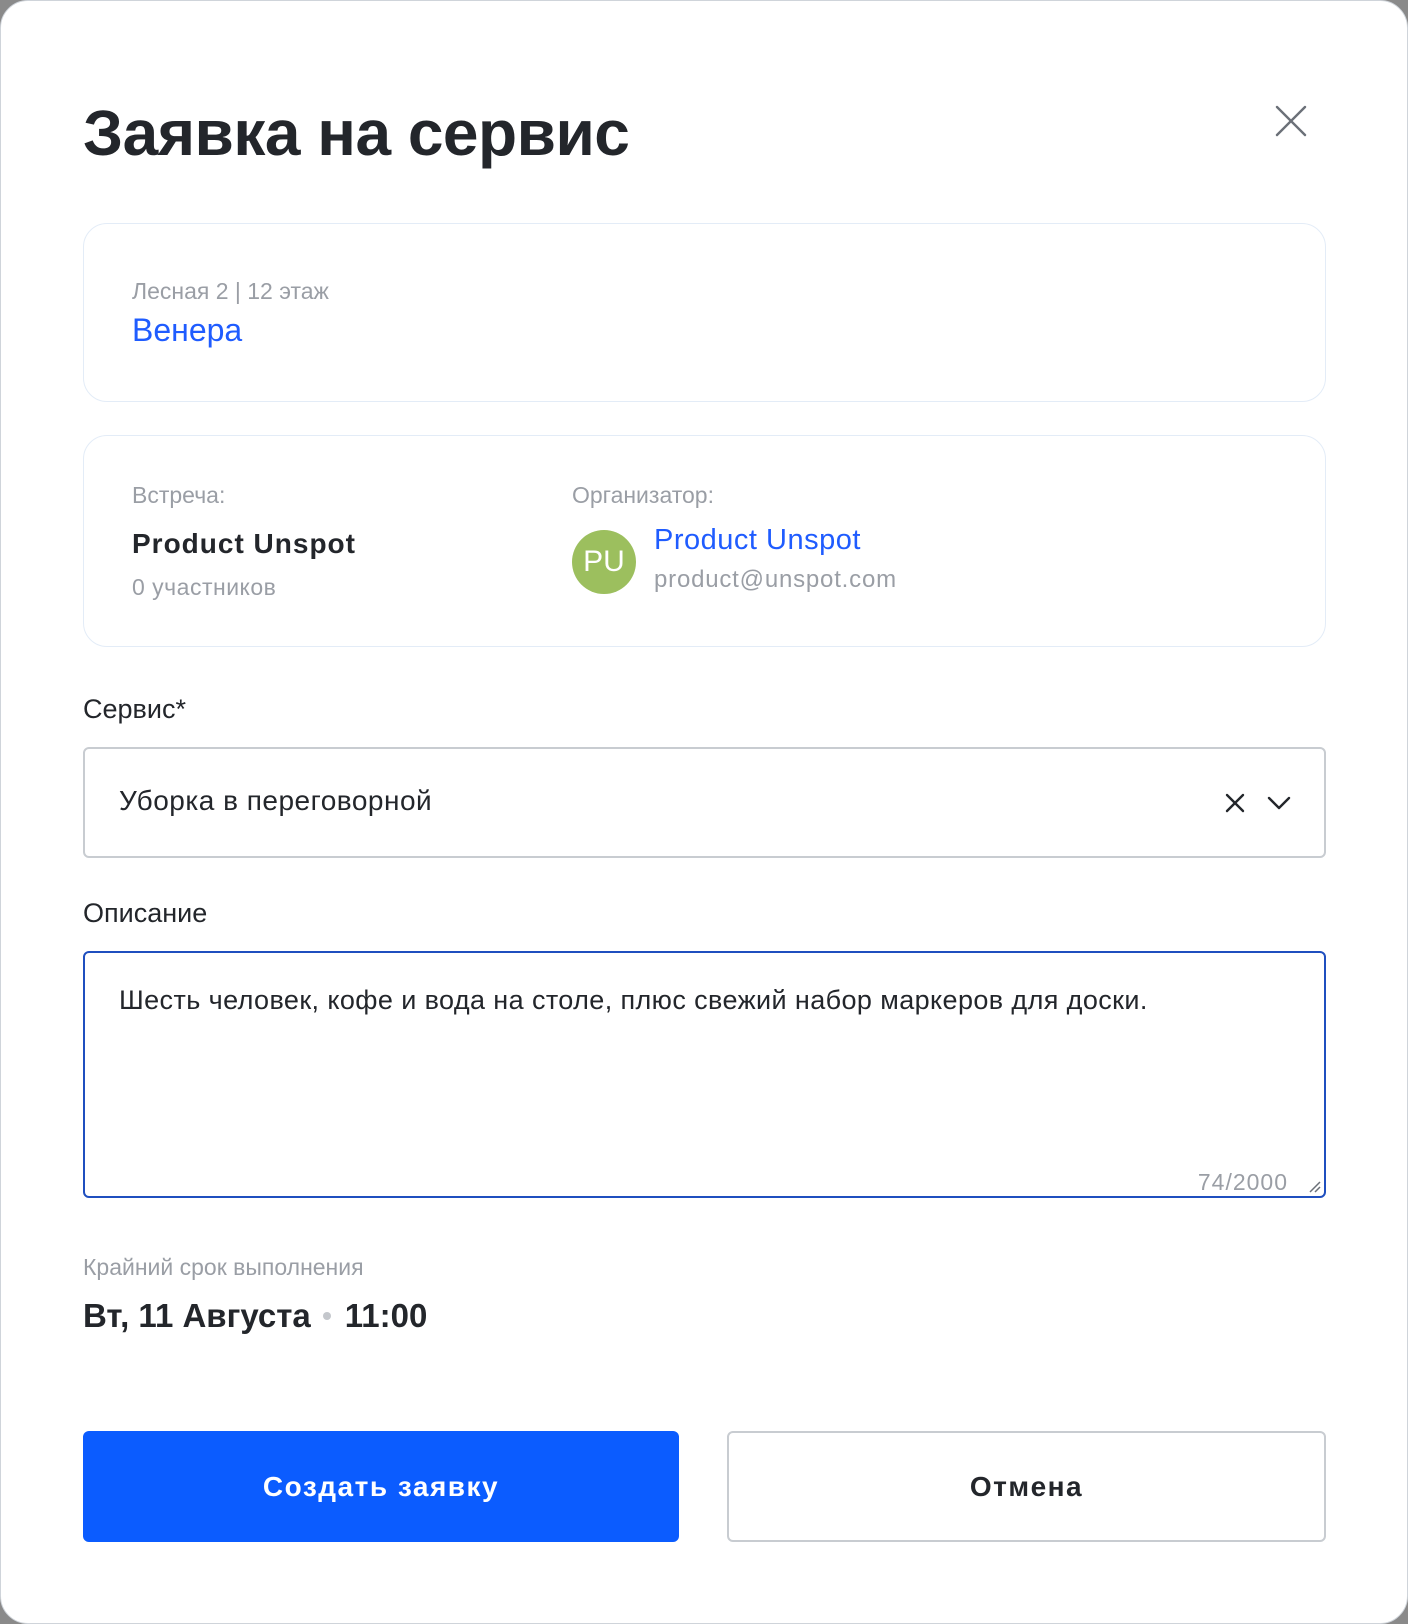 The width and height of the screenshot is (1408, 1624). I want to click on deadline-label: Крайний срок выполнения, so click(223, 1267).